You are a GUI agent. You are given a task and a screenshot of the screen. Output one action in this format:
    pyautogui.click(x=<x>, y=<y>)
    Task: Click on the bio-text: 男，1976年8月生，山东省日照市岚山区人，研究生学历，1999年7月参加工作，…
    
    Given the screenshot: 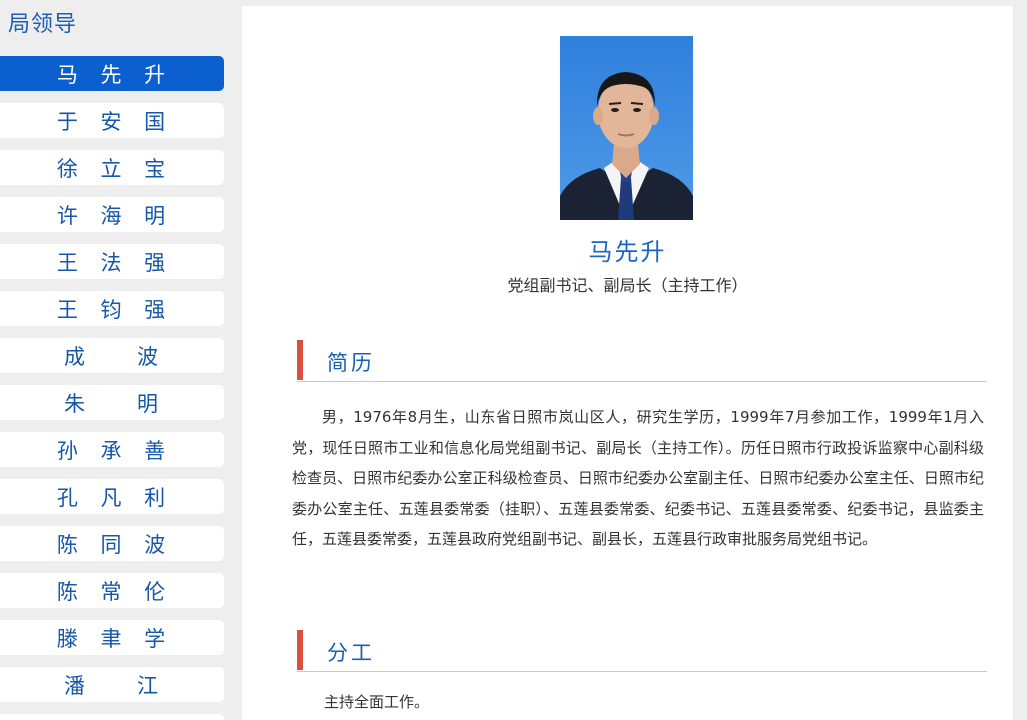 What is the action you would take?
    pyautogui.click(x=638, y=478)
    